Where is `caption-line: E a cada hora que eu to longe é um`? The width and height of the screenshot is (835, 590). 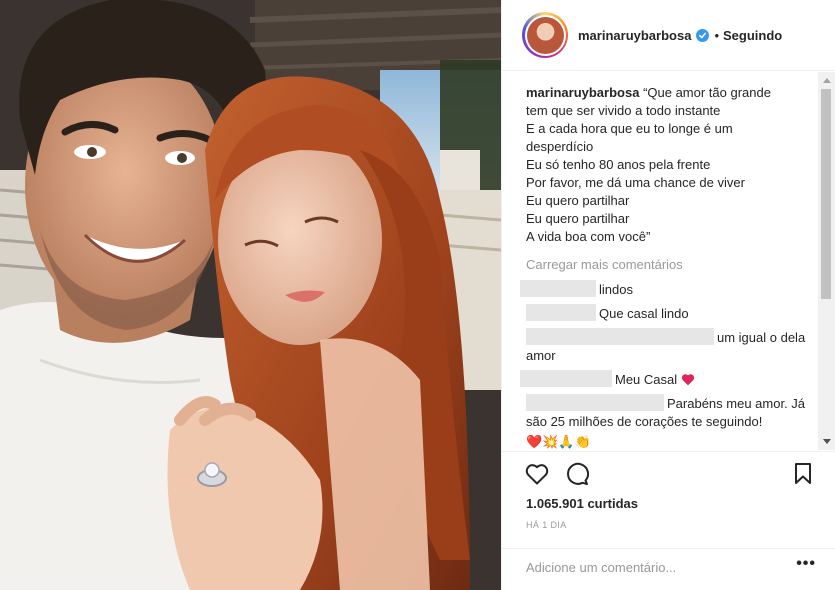
caption-line: E a cada hora que eu to longe é um is located at coordinates (629, 128).